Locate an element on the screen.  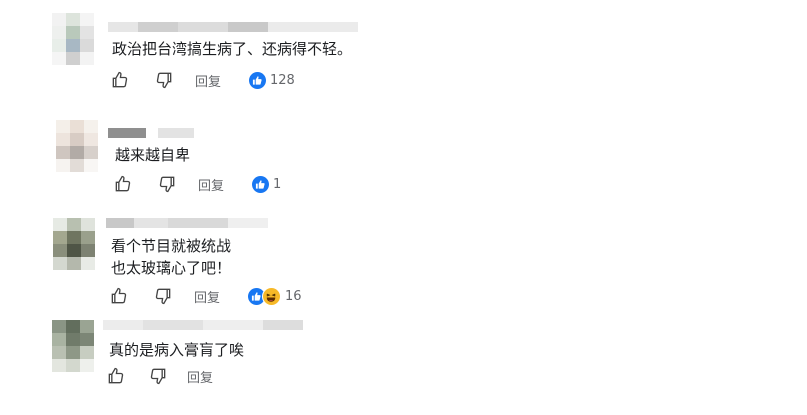
reaction-count: 16 is located at coordinates (293, 296).